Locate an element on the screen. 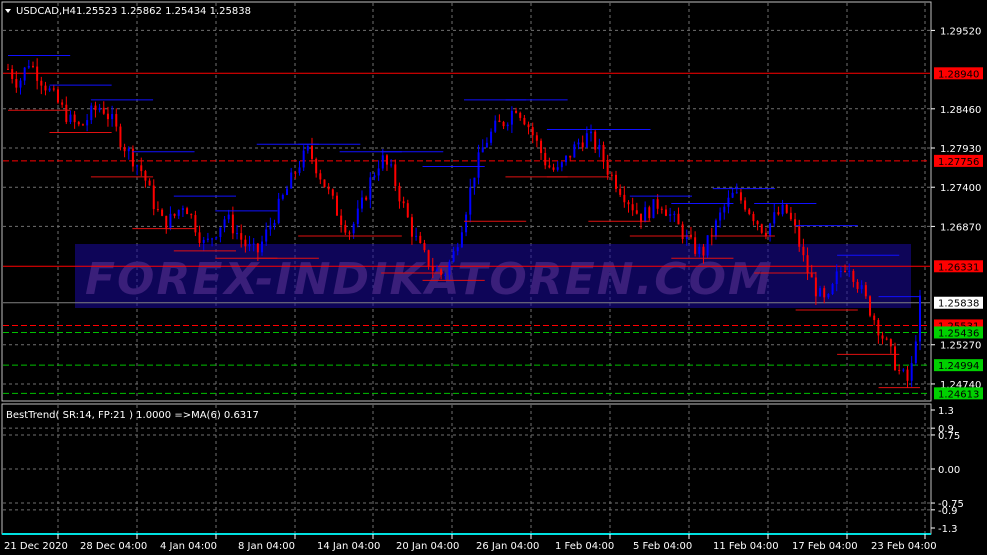  price-tick-label: 1.28460 is located at coordinates (960, 110).